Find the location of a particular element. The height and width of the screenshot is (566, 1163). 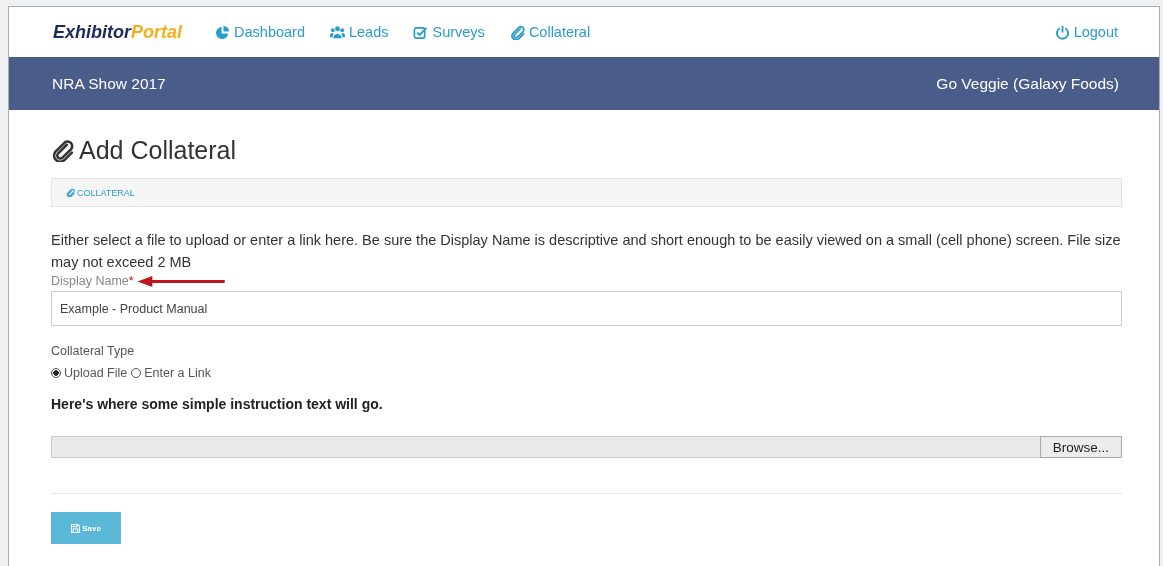

required-mark: * is located at coordinates (131, 281).